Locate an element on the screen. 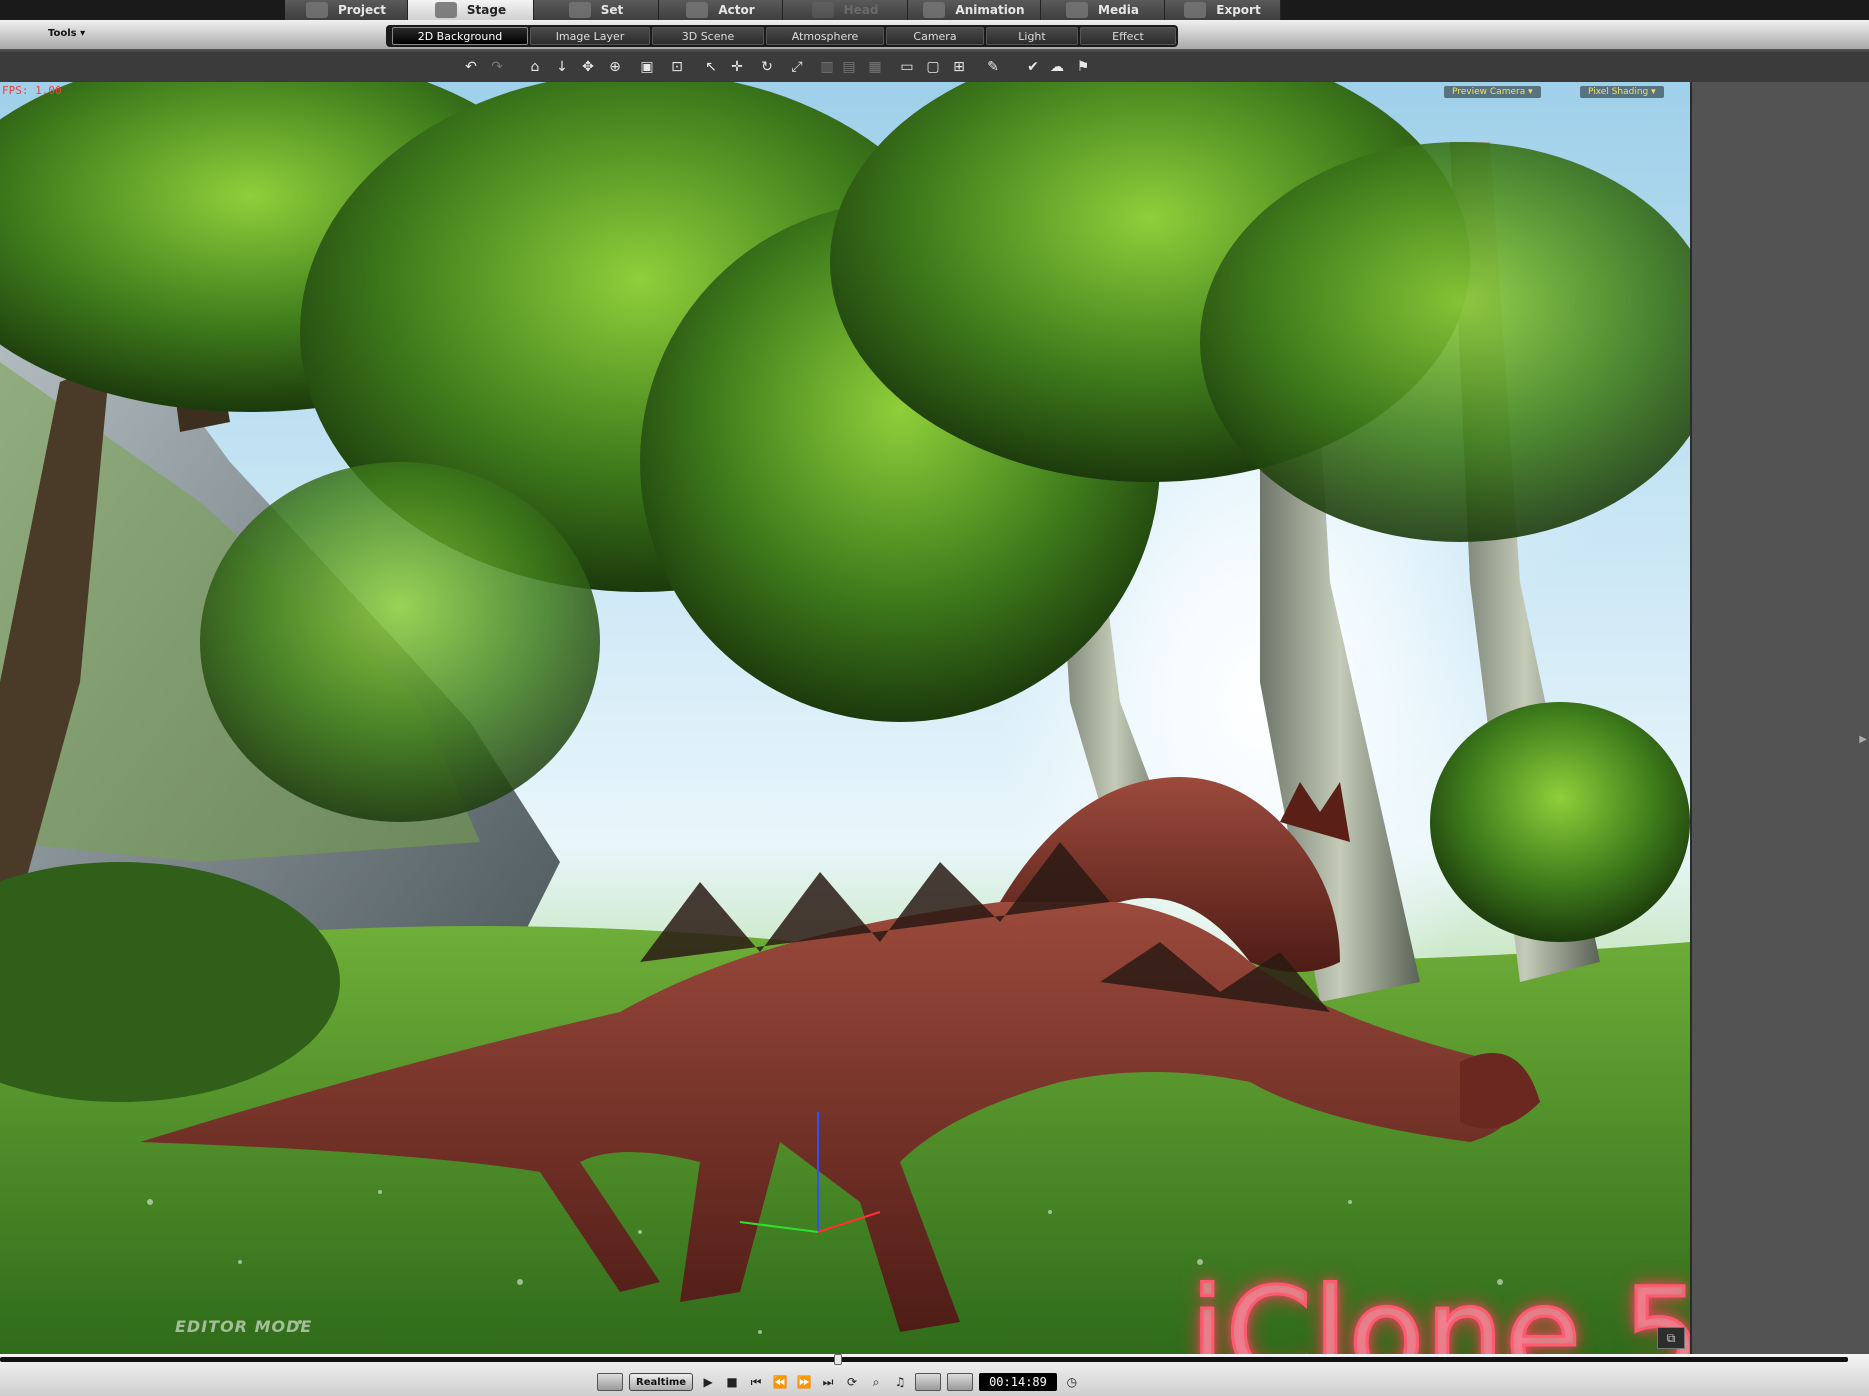 The width and height of the screenshot is (1869, 1396). tab-label: Project is located at coordinates (362, 10).